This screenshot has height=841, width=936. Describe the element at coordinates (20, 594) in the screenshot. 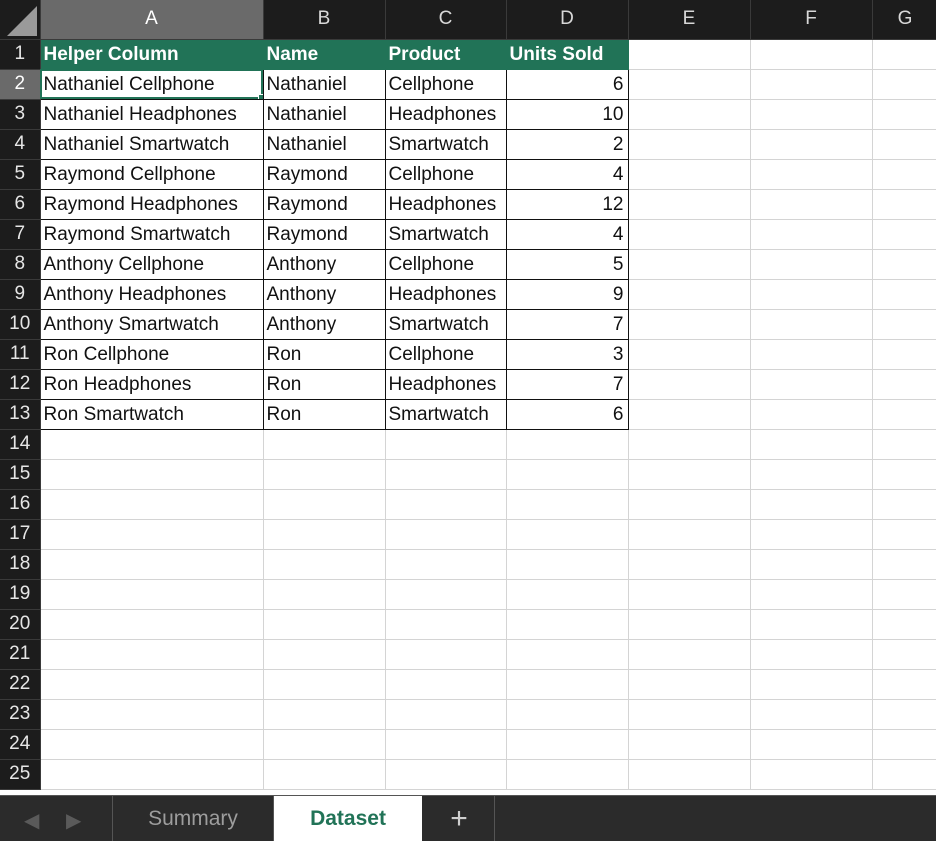

I see `row-header-19: 19` at that location.